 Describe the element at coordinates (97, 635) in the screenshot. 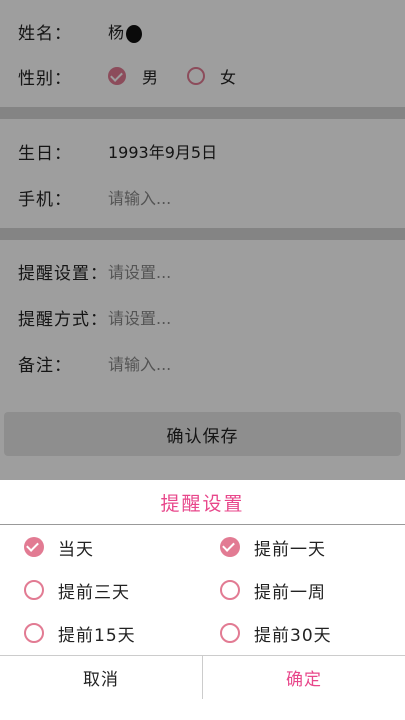

I see `option-label: 提前15天` at that location.